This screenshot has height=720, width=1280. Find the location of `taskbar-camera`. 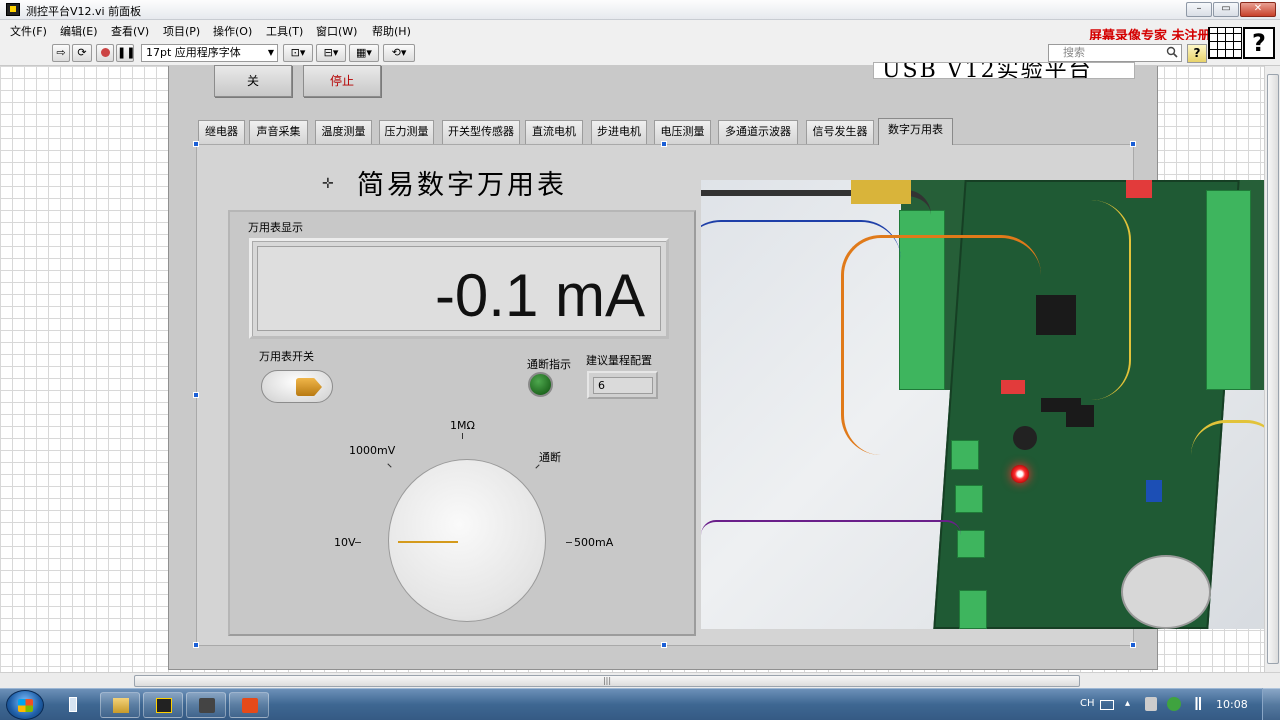

taskbar-camera is located at coordinates (206, 705).